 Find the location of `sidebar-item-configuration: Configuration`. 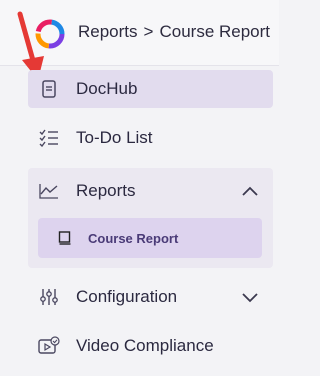

sidebar-item-configuration: Configuration is located at coordinates (150, 297).